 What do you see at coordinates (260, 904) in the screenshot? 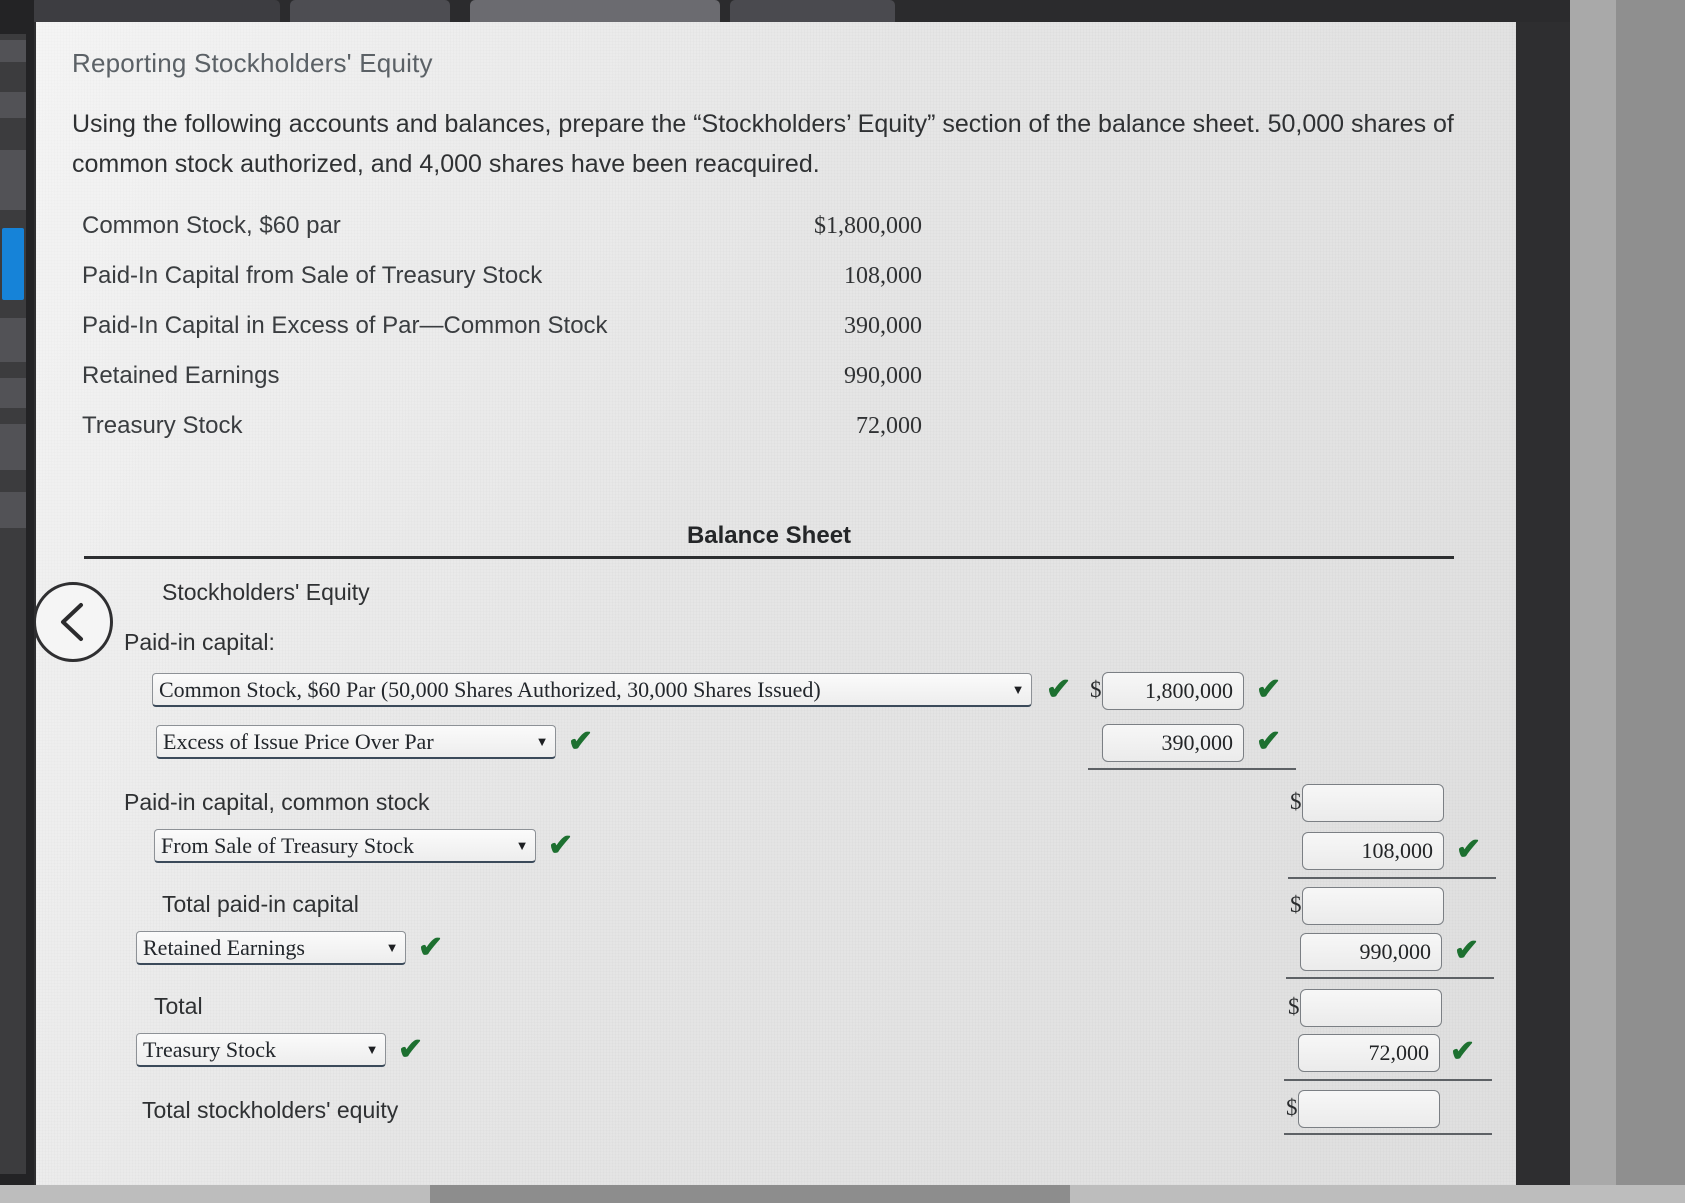
I see `total-paid-in-capital-label: Total paid-in capital` at bounding box center [260, 904].